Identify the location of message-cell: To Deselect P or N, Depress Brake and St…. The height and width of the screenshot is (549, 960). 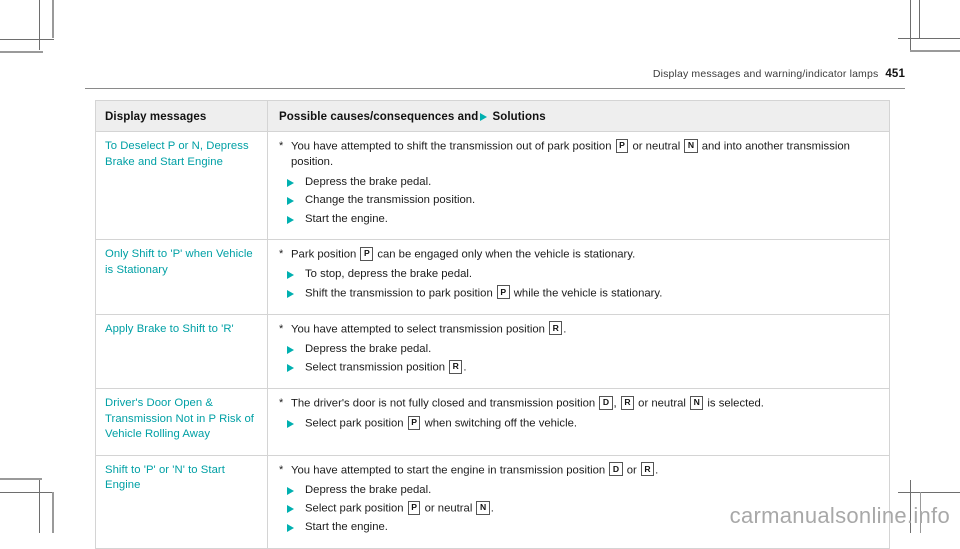
(182, 185).